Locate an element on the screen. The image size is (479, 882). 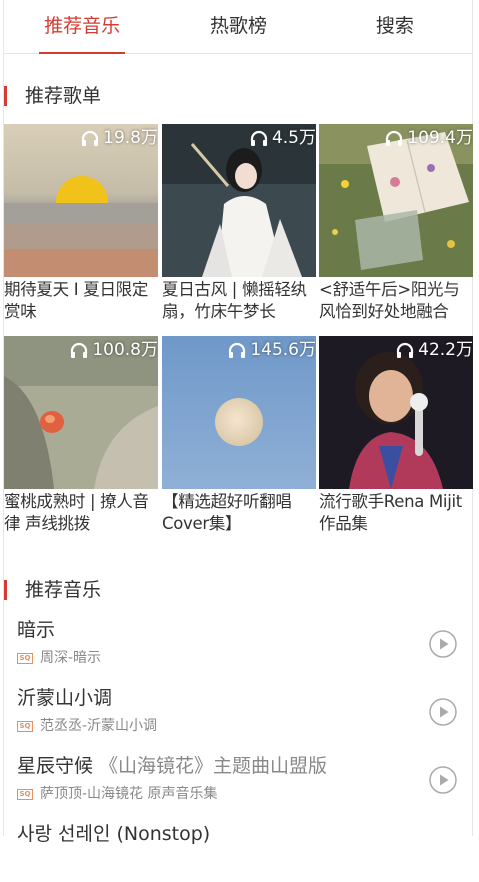
play-count-text: 42.2万 is located at coordinates (445, 350).